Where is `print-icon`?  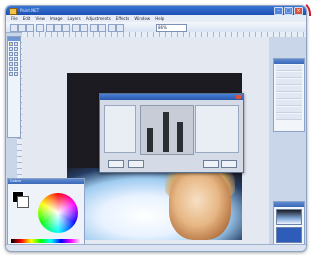 print-icon is located at coordinates (40, 28).